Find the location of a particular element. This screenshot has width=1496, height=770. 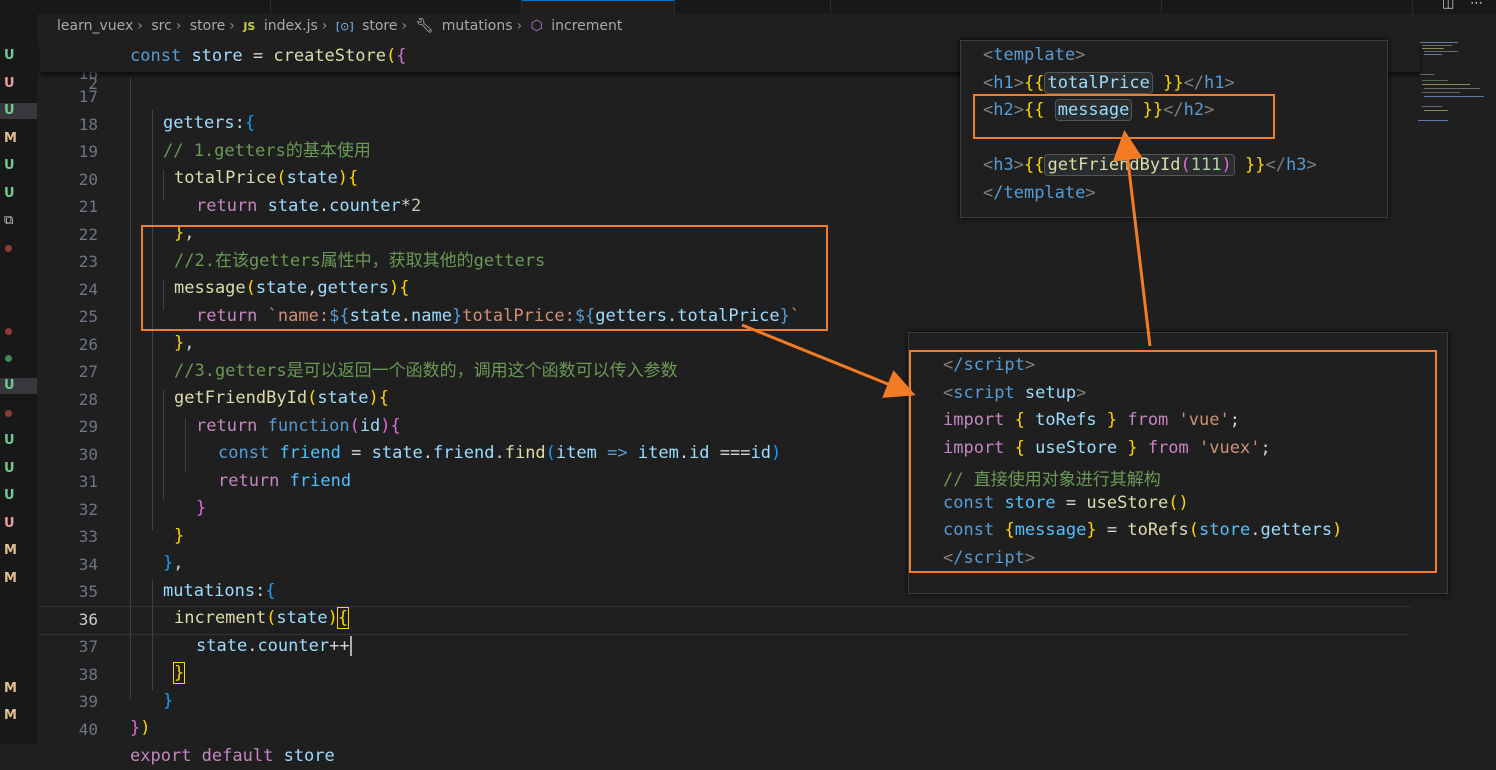

annotation-arrows is located at coordinates (946, 264).